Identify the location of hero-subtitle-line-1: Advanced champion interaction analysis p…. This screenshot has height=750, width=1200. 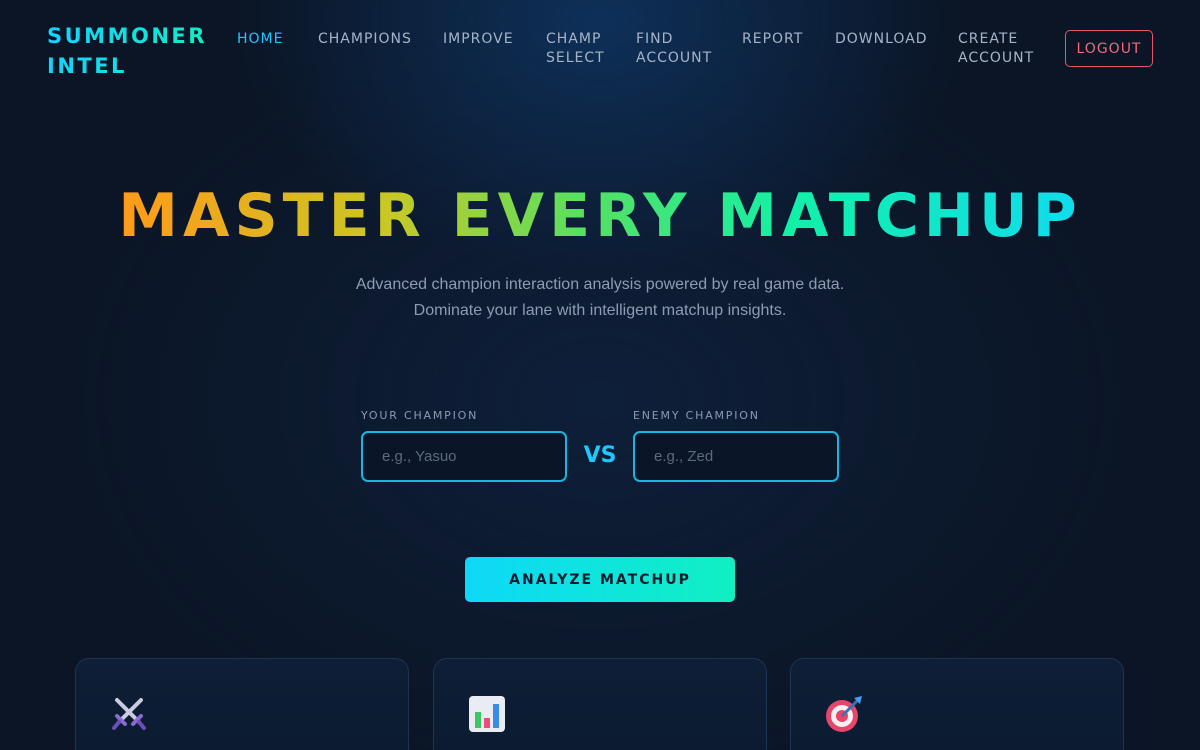
(600, 284).